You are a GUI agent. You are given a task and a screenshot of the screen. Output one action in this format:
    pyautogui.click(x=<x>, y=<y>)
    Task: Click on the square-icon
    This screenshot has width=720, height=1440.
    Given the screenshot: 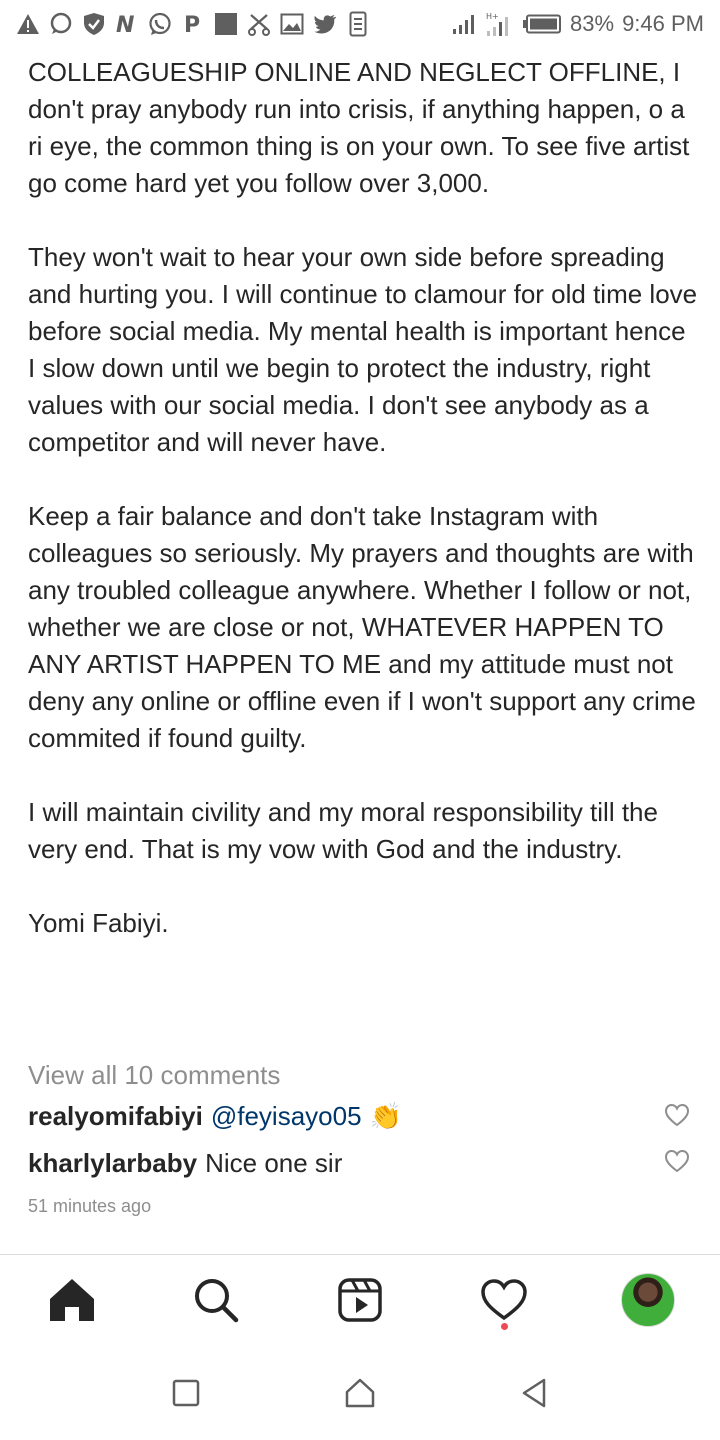 What is the action you would take?
    pyautogui.click(x=226, y=24)
    